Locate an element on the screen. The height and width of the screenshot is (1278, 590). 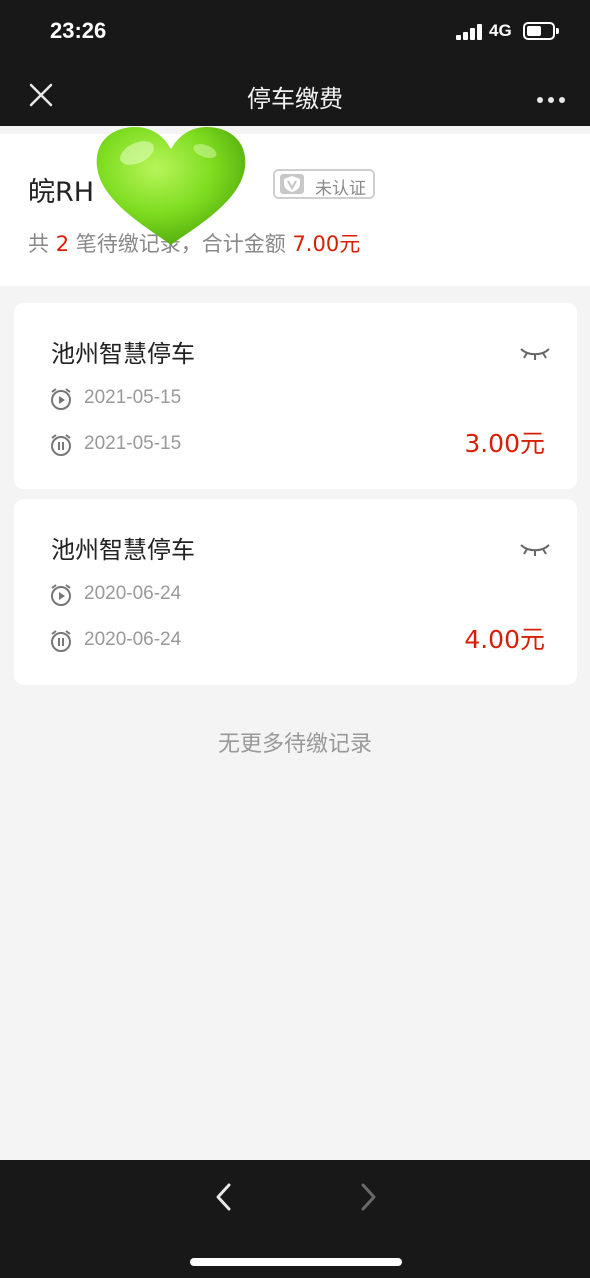
total-amount: 7.00元 is located at coordinates (326, 244).